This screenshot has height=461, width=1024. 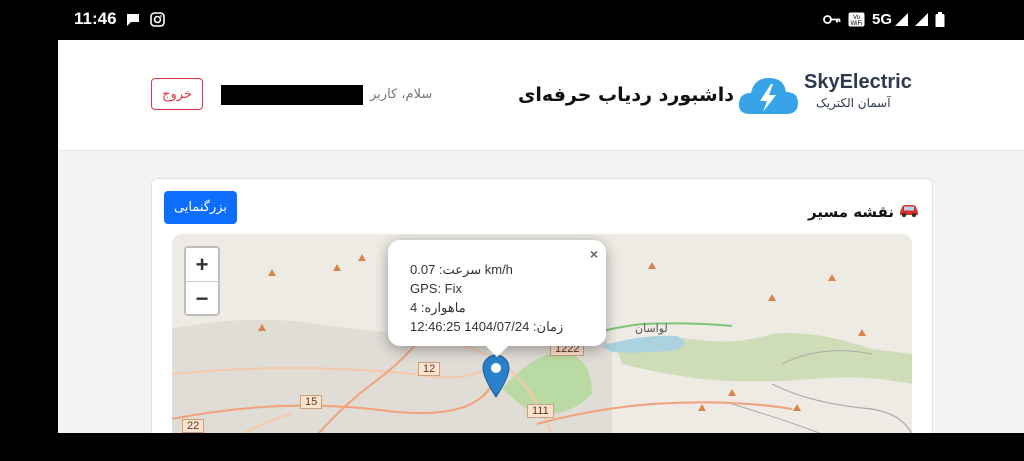 I want to click on key-icon, so click(x=832, y=19).